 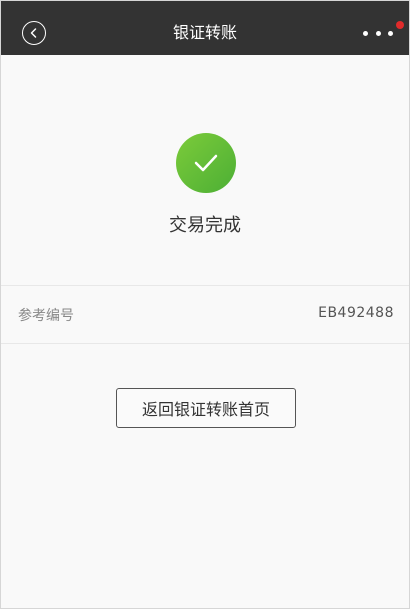 I want to click on success-check-icon, so click(x=206, y=163).